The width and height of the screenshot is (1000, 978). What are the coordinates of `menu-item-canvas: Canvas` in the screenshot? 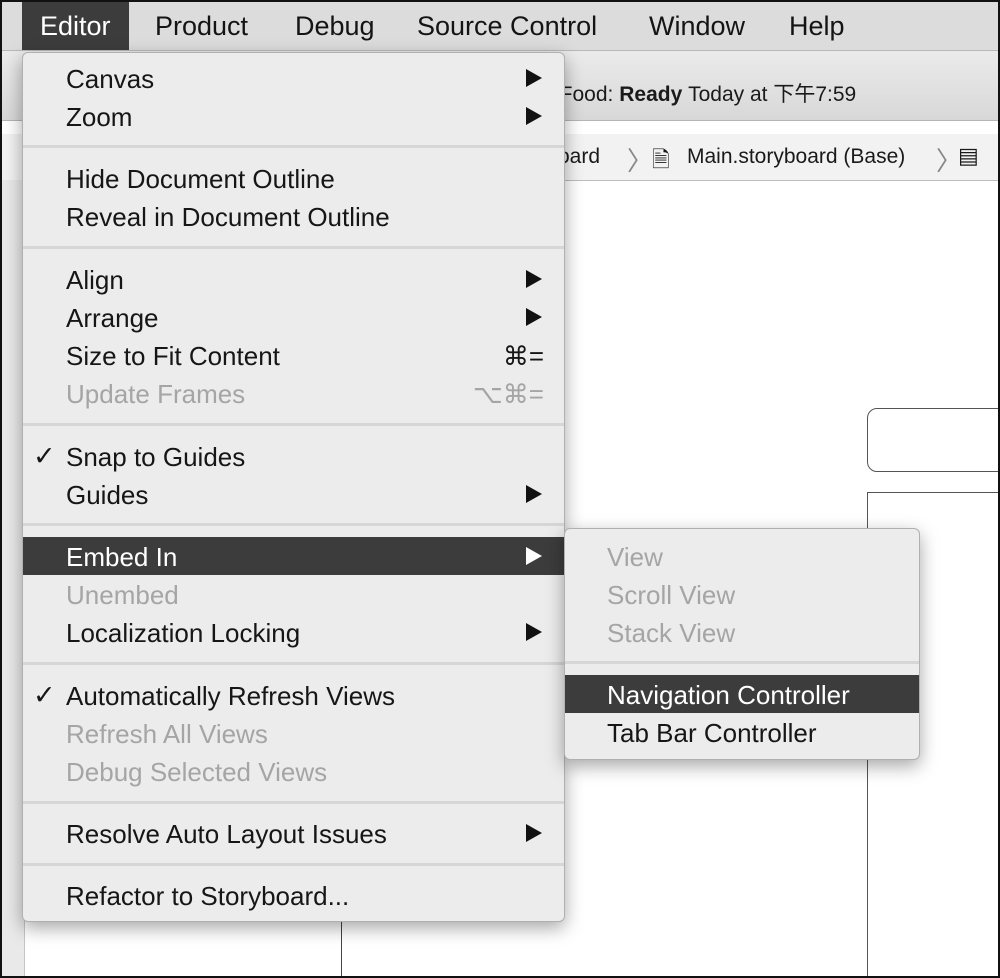 It's located at (293, 78).